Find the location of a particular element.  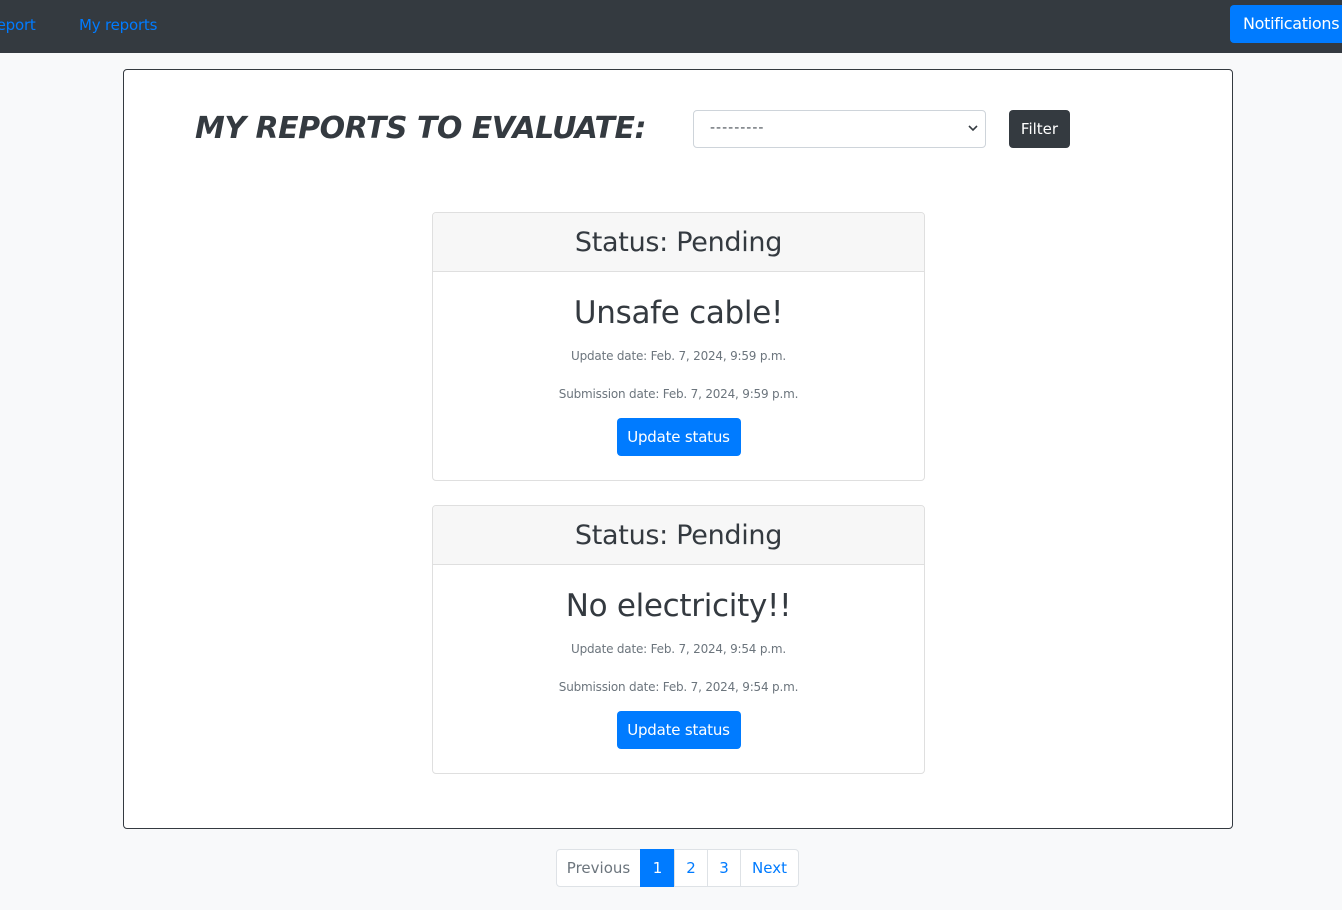

notifications-label: Notifications is located at coordinates (1291, 23).